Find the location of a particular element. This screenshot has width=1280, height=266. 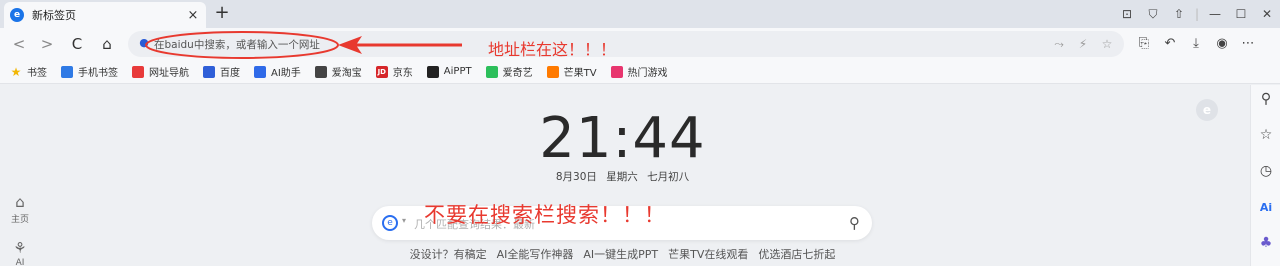

tab-title: 新标签页 is located at coordinates (54, 15).